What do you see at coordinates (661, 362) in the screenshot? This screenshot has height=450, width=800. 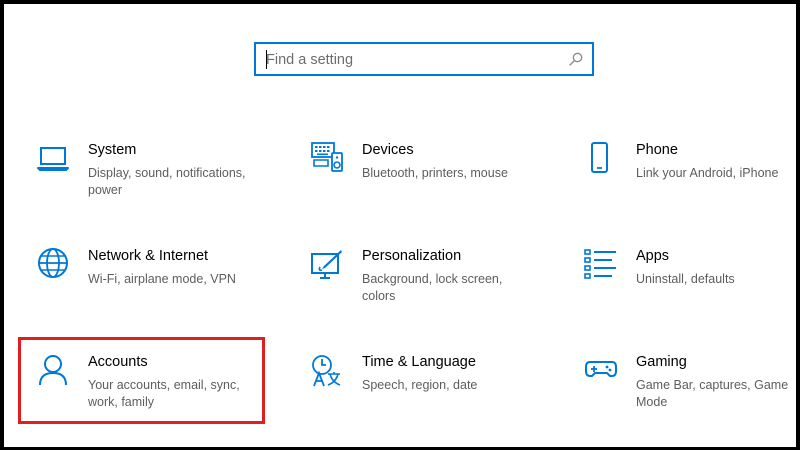 I see `tile-title: Gaming` at bounding box center [661, 362].